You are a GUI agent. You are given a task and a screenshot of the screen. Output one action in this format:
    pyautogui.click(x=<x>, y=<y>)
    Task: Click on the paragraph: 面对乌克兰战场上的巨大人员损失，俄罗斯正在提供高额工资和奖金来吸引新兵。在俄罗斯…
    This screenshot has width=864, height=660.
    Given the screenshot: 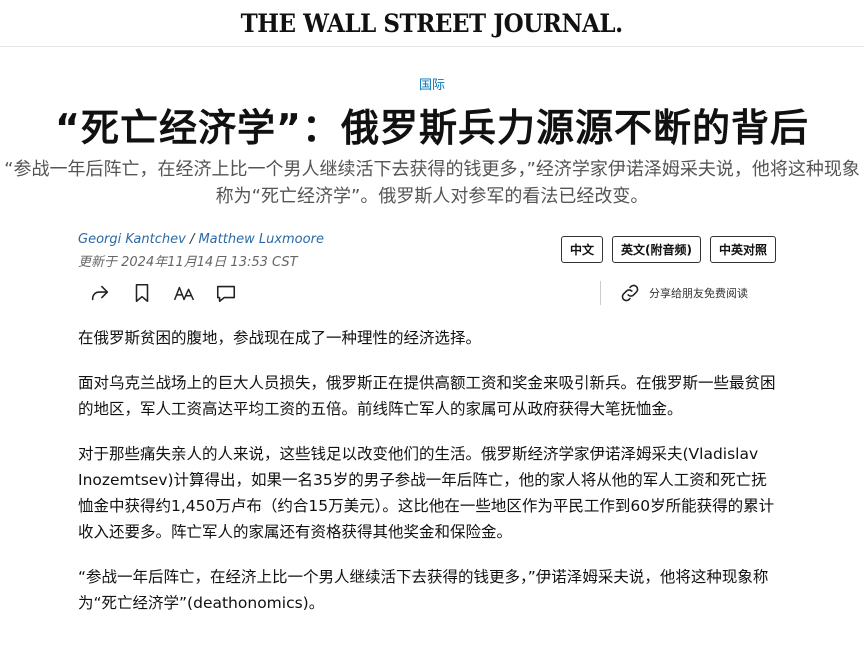 What is the action you would take?
    pyautogui.click(x=427, y=396)
    